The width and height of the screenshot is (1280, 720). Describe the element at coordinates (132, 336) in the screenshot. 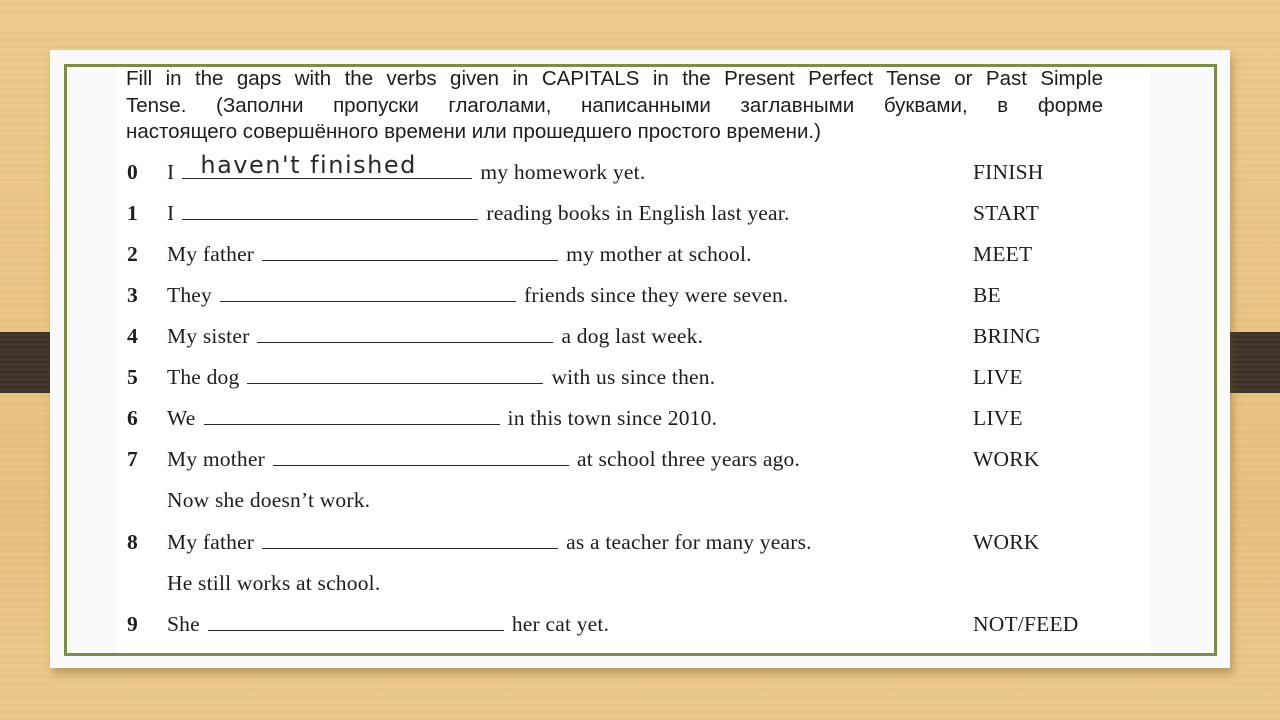

I see `exercise-number: 4` at that location.